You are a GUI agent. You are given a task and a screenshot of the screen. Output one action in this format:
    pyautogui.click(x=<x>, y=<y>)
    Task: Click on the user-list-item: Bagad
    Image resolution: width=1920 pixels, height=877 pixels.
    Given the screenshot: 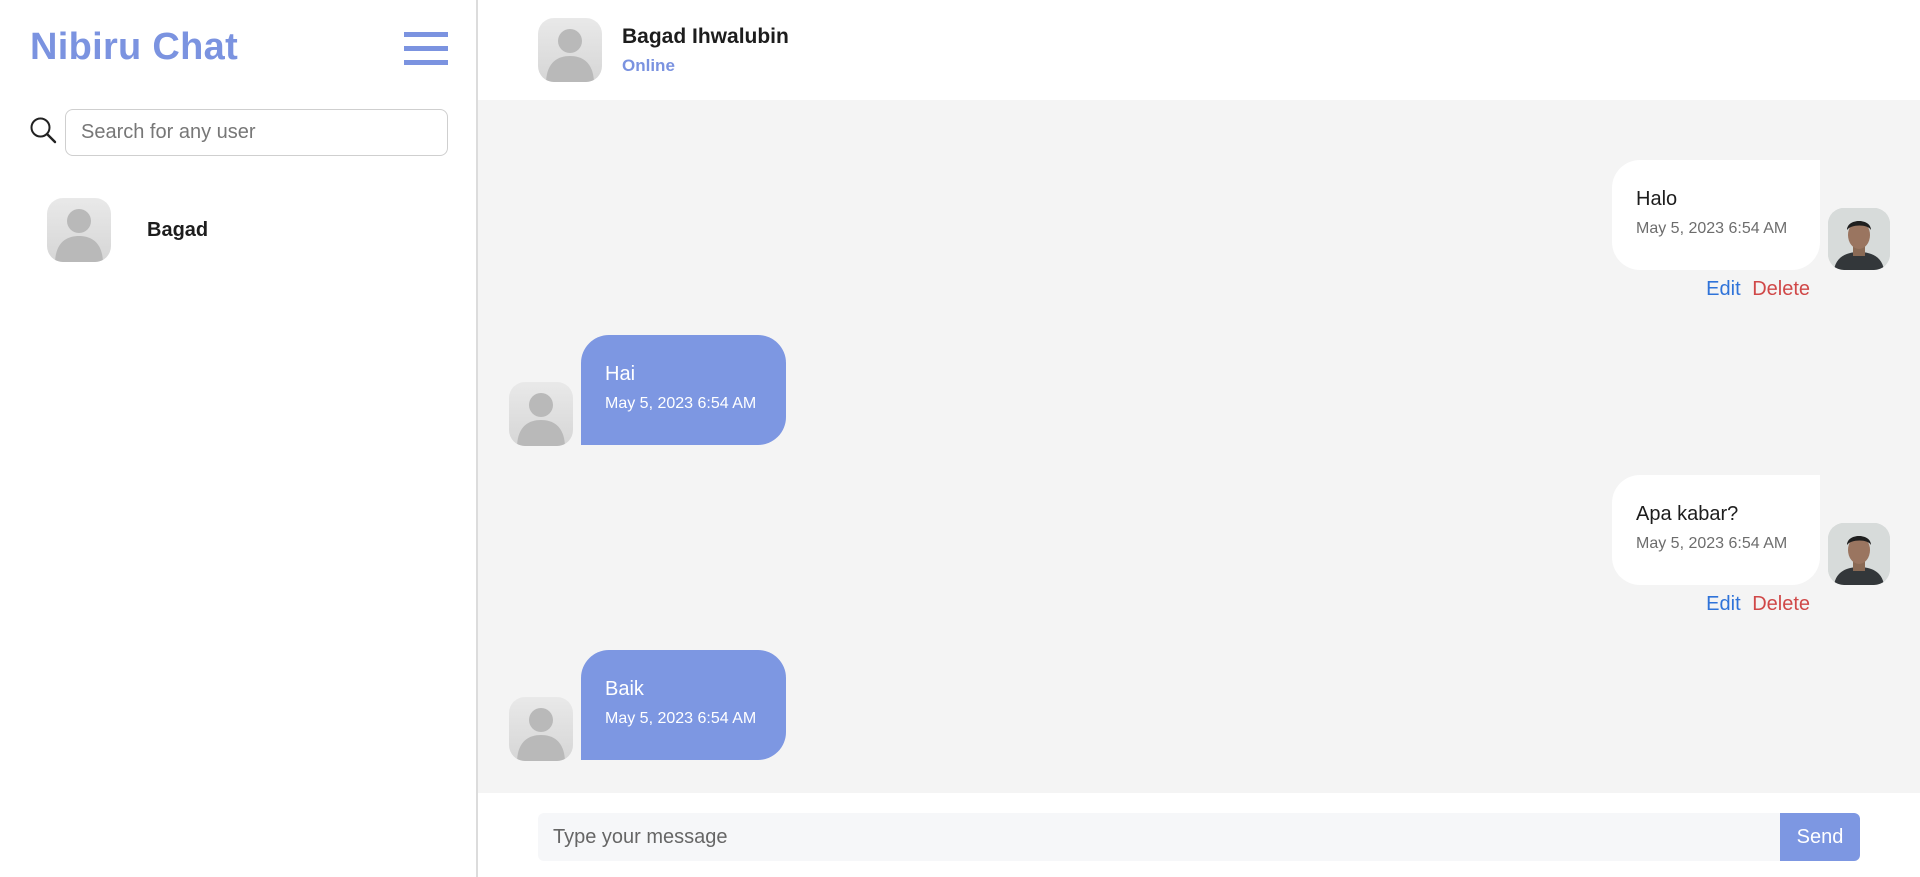 What is the action you would take?
    pyautogui.click(x=238, y=230)
    